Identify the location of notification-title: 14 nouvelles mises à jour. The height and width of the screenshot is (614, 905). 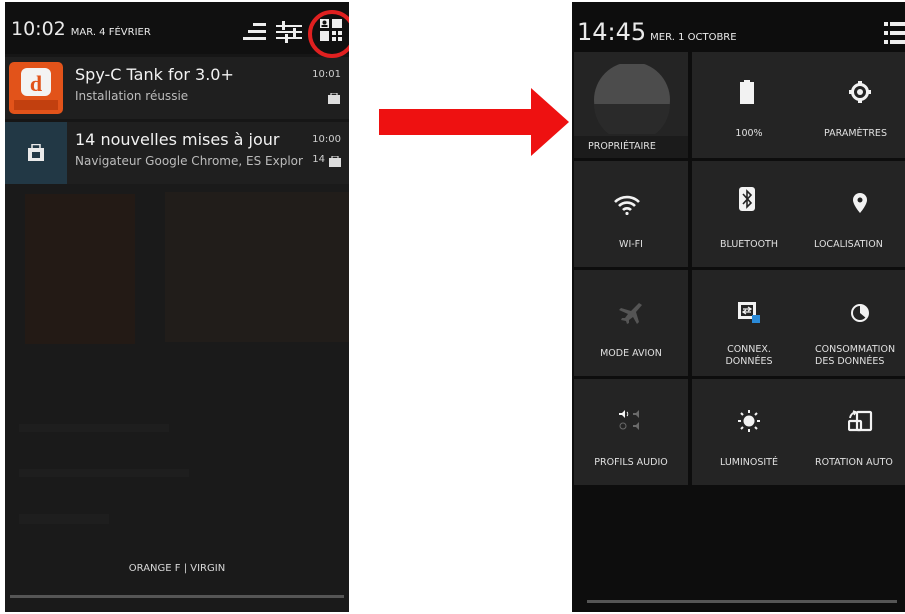
(177, 139).